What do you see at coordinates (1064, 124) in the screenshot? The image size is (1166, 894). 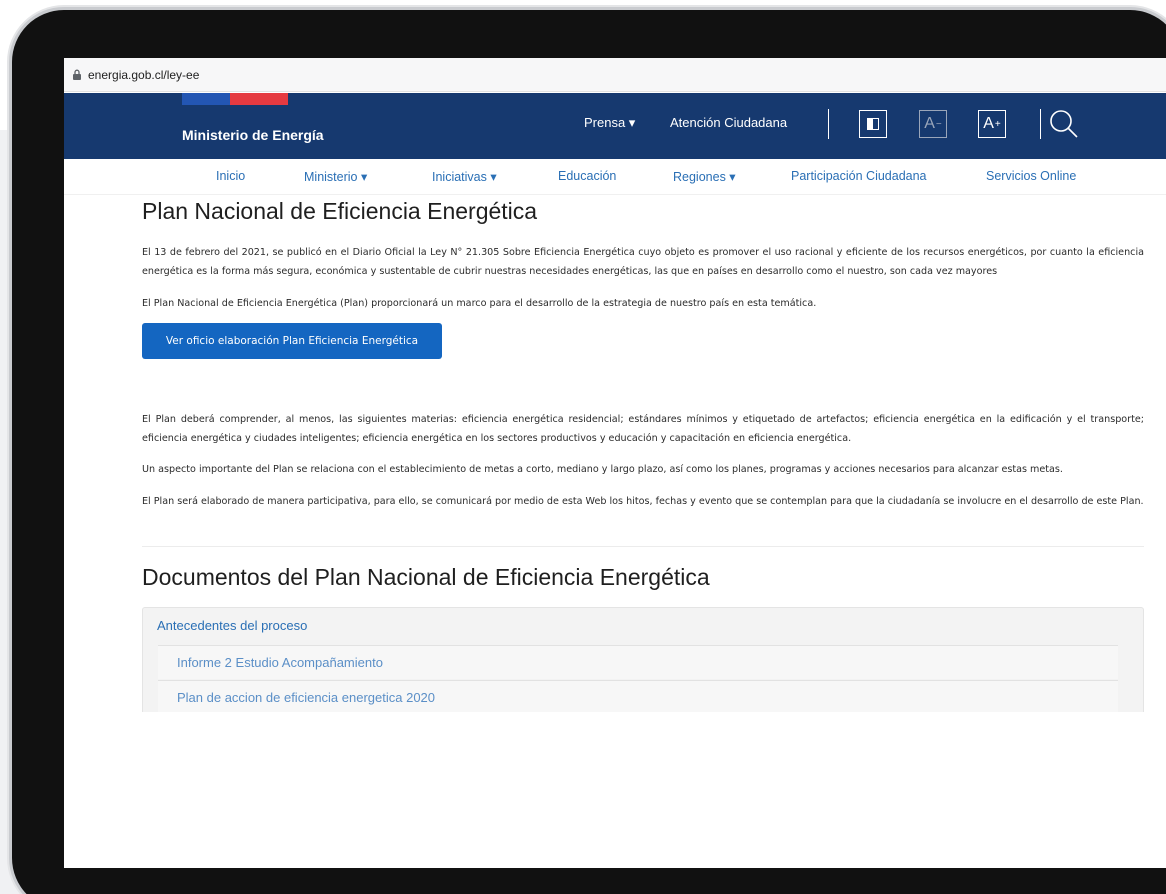 I see `search-icon` at bounding box center [1064, 124].